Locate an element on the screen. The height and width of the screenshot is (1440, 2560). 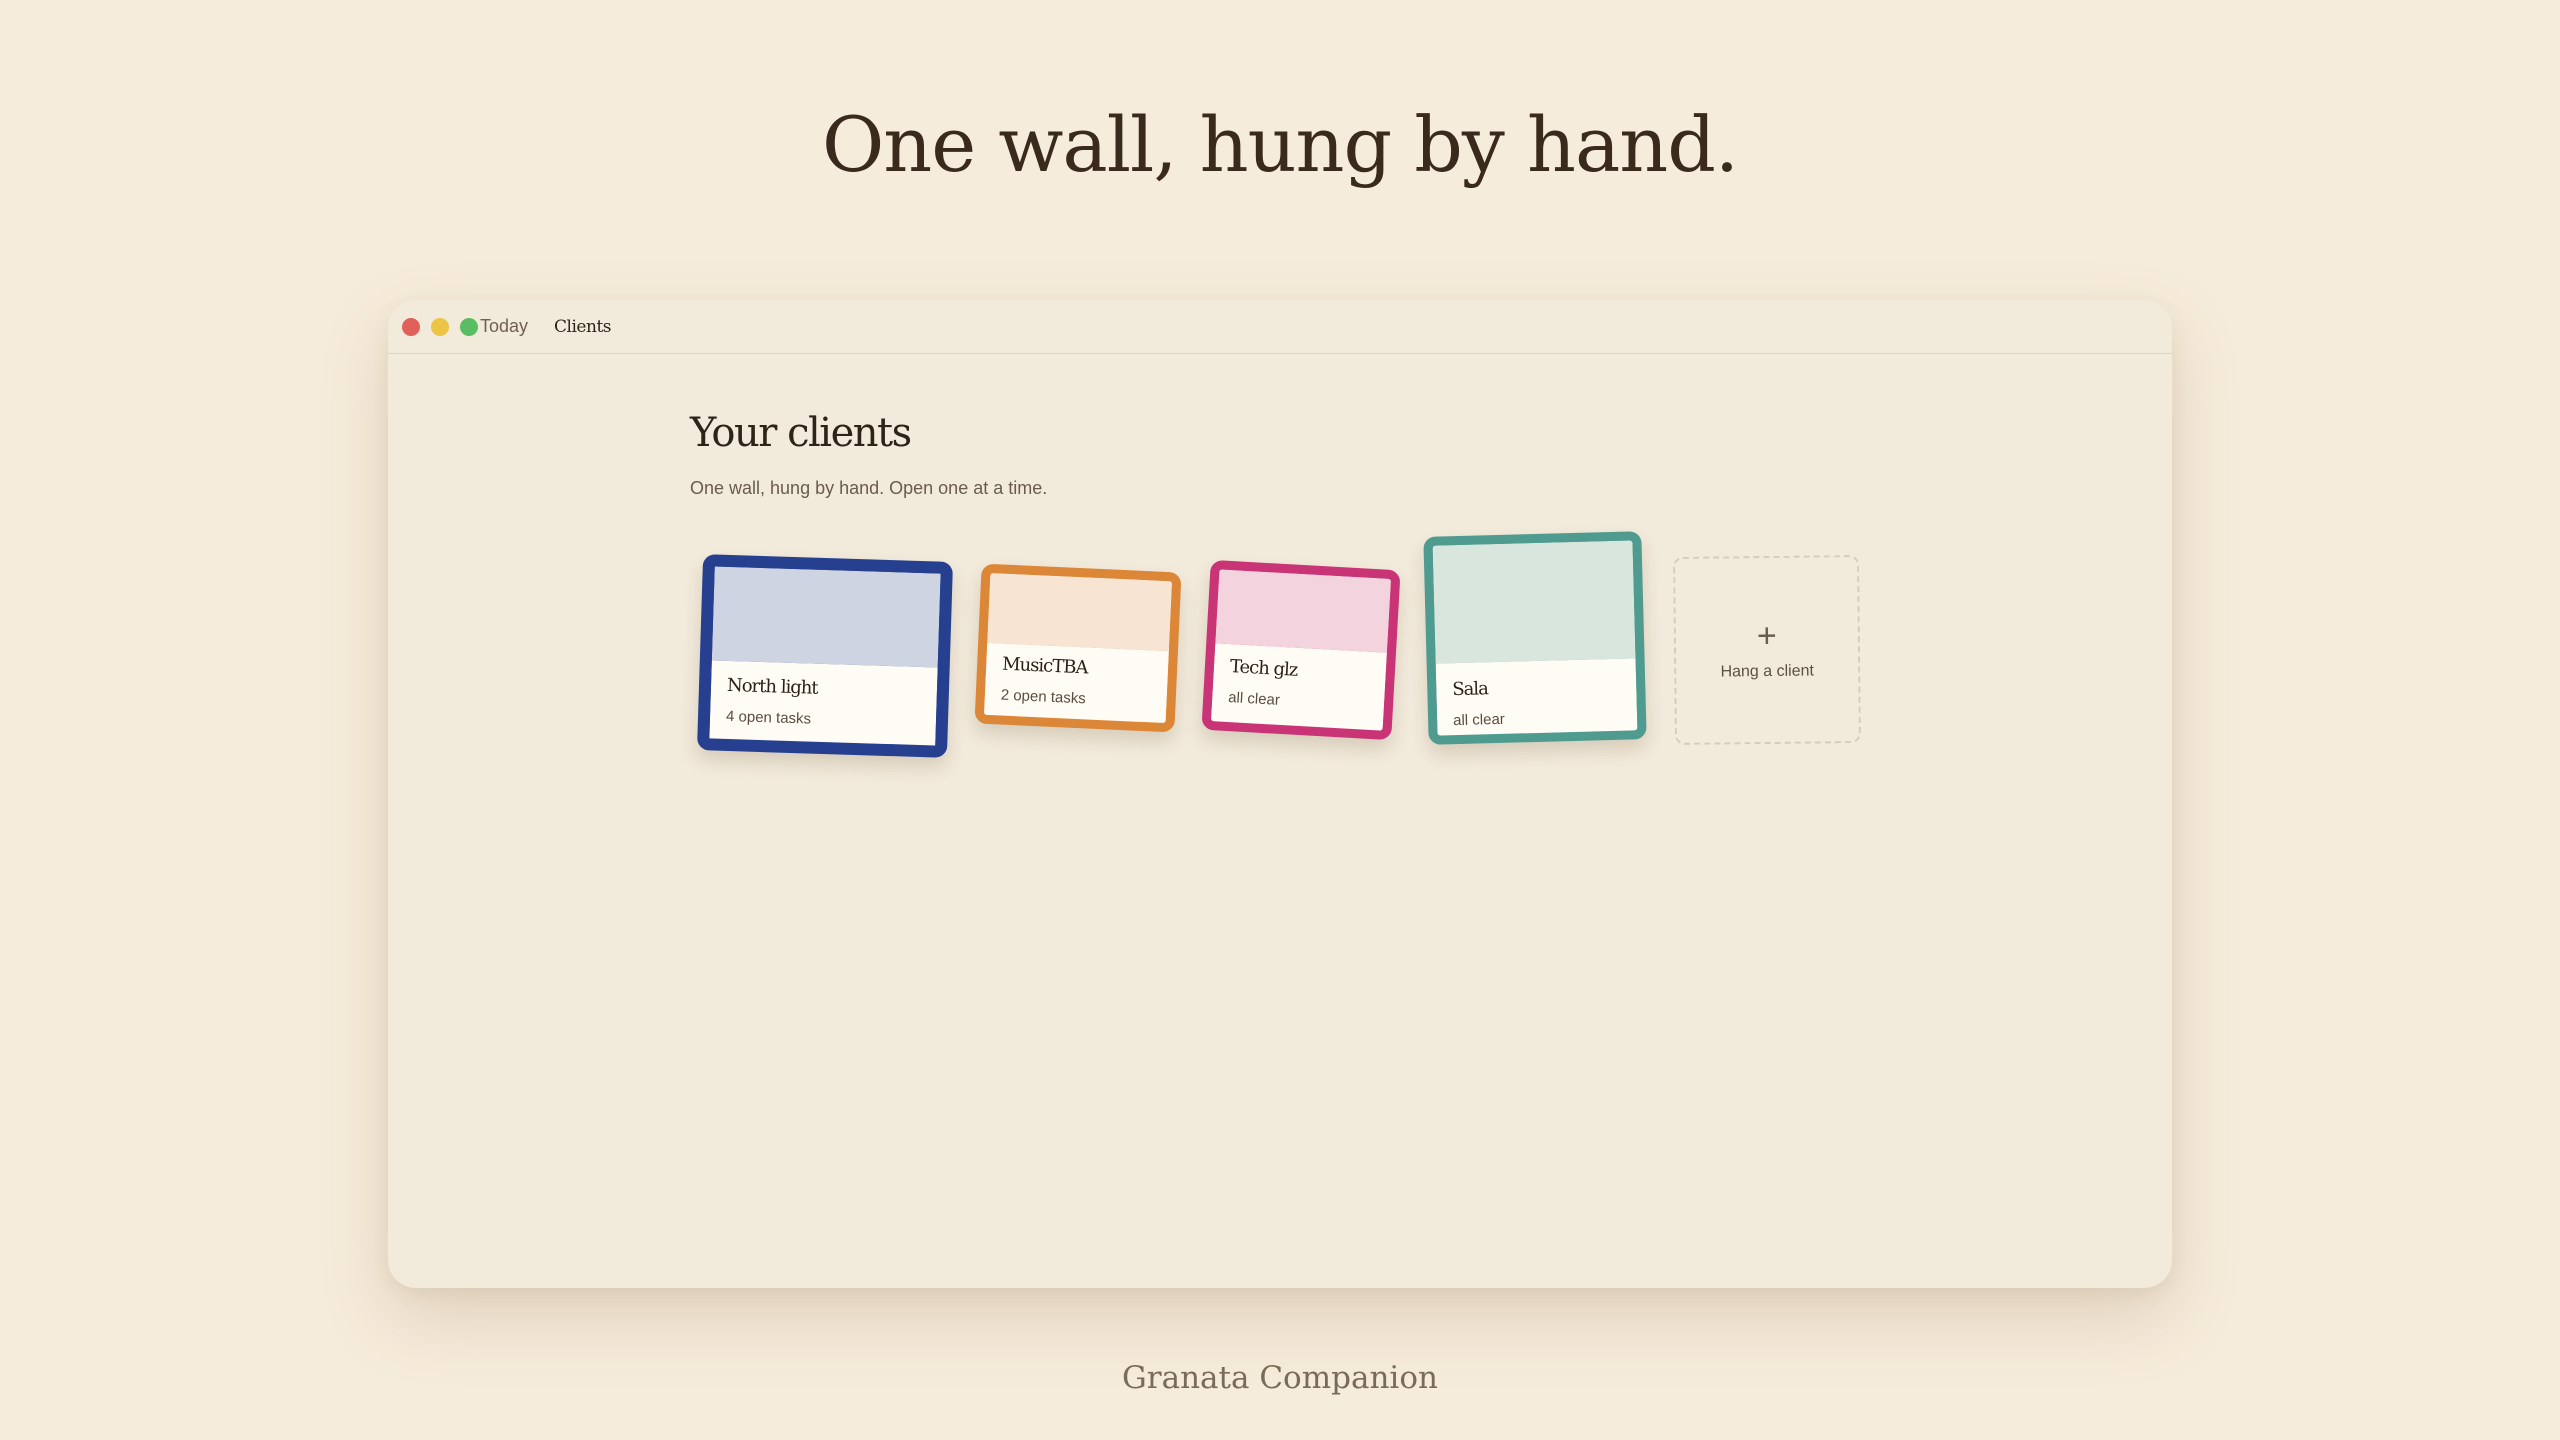
footer-brand: Granata Companion is located at coordinates (1280, 1378).